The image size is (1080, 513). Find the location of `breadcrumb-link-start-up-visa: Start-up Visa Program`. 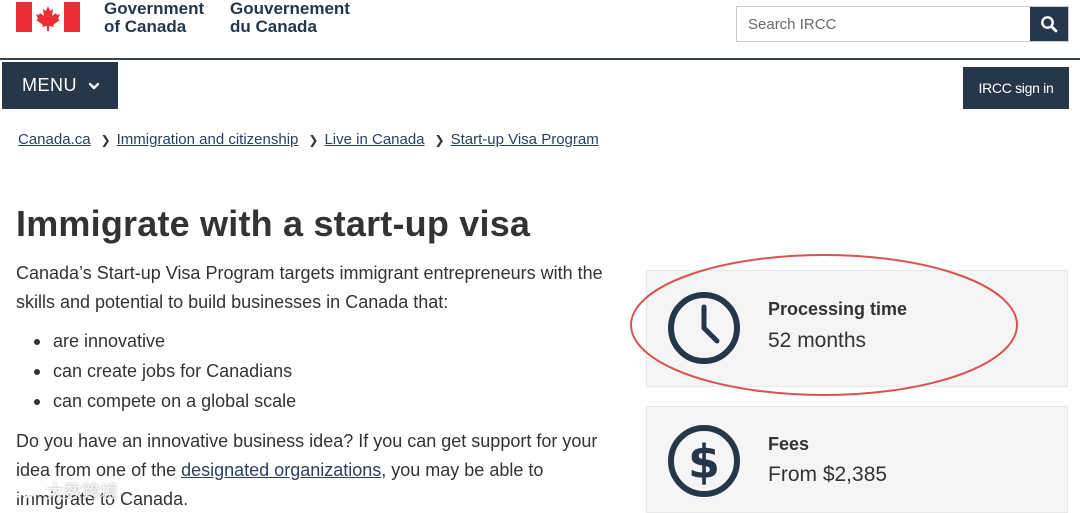

breadcrumb-link-start-up-visa: Start-up Visa Program is located at coordinates (525, 139).